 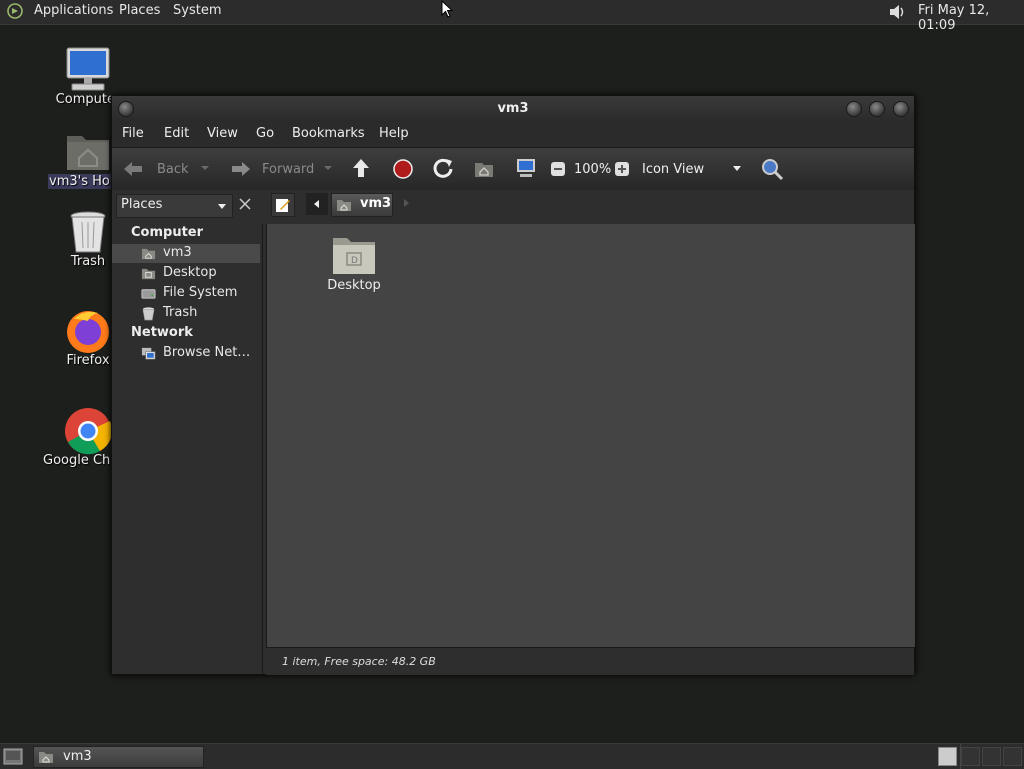 I want to click on desktop-folder-icon: D, so click(x=354, y=256).